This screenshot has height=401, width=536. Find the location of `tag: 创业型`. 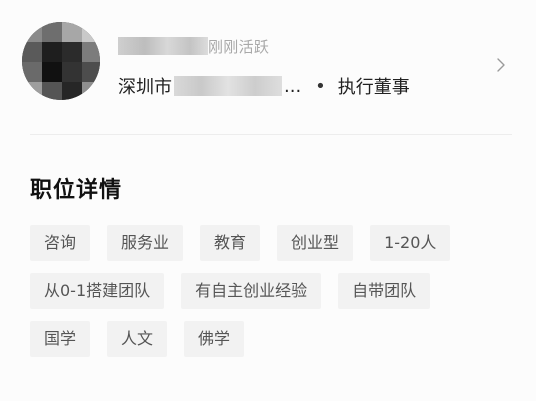

tag: 创业型 is located at coordinates (315, 243).